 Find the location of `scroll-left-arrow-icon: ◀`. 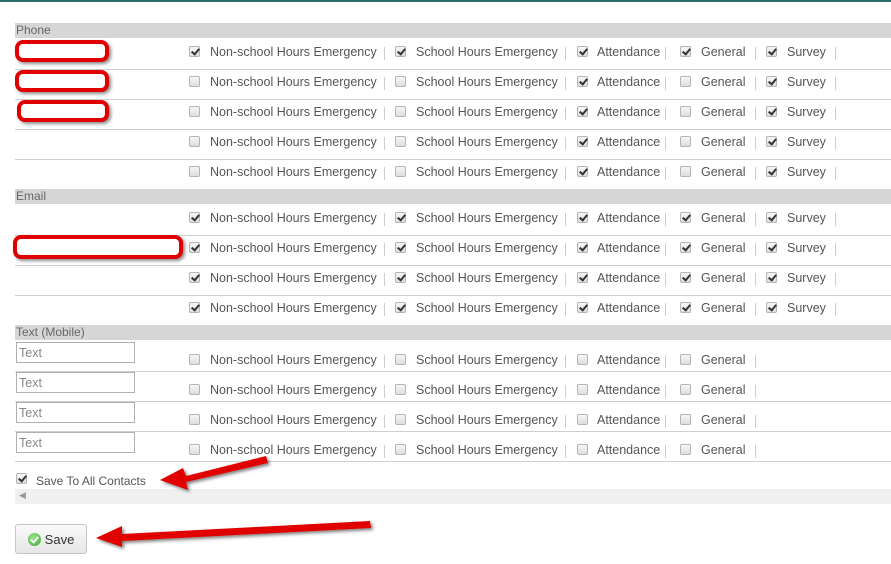

scroll-left-arrow-icon: ◀ is located at coordinates (22, 495).